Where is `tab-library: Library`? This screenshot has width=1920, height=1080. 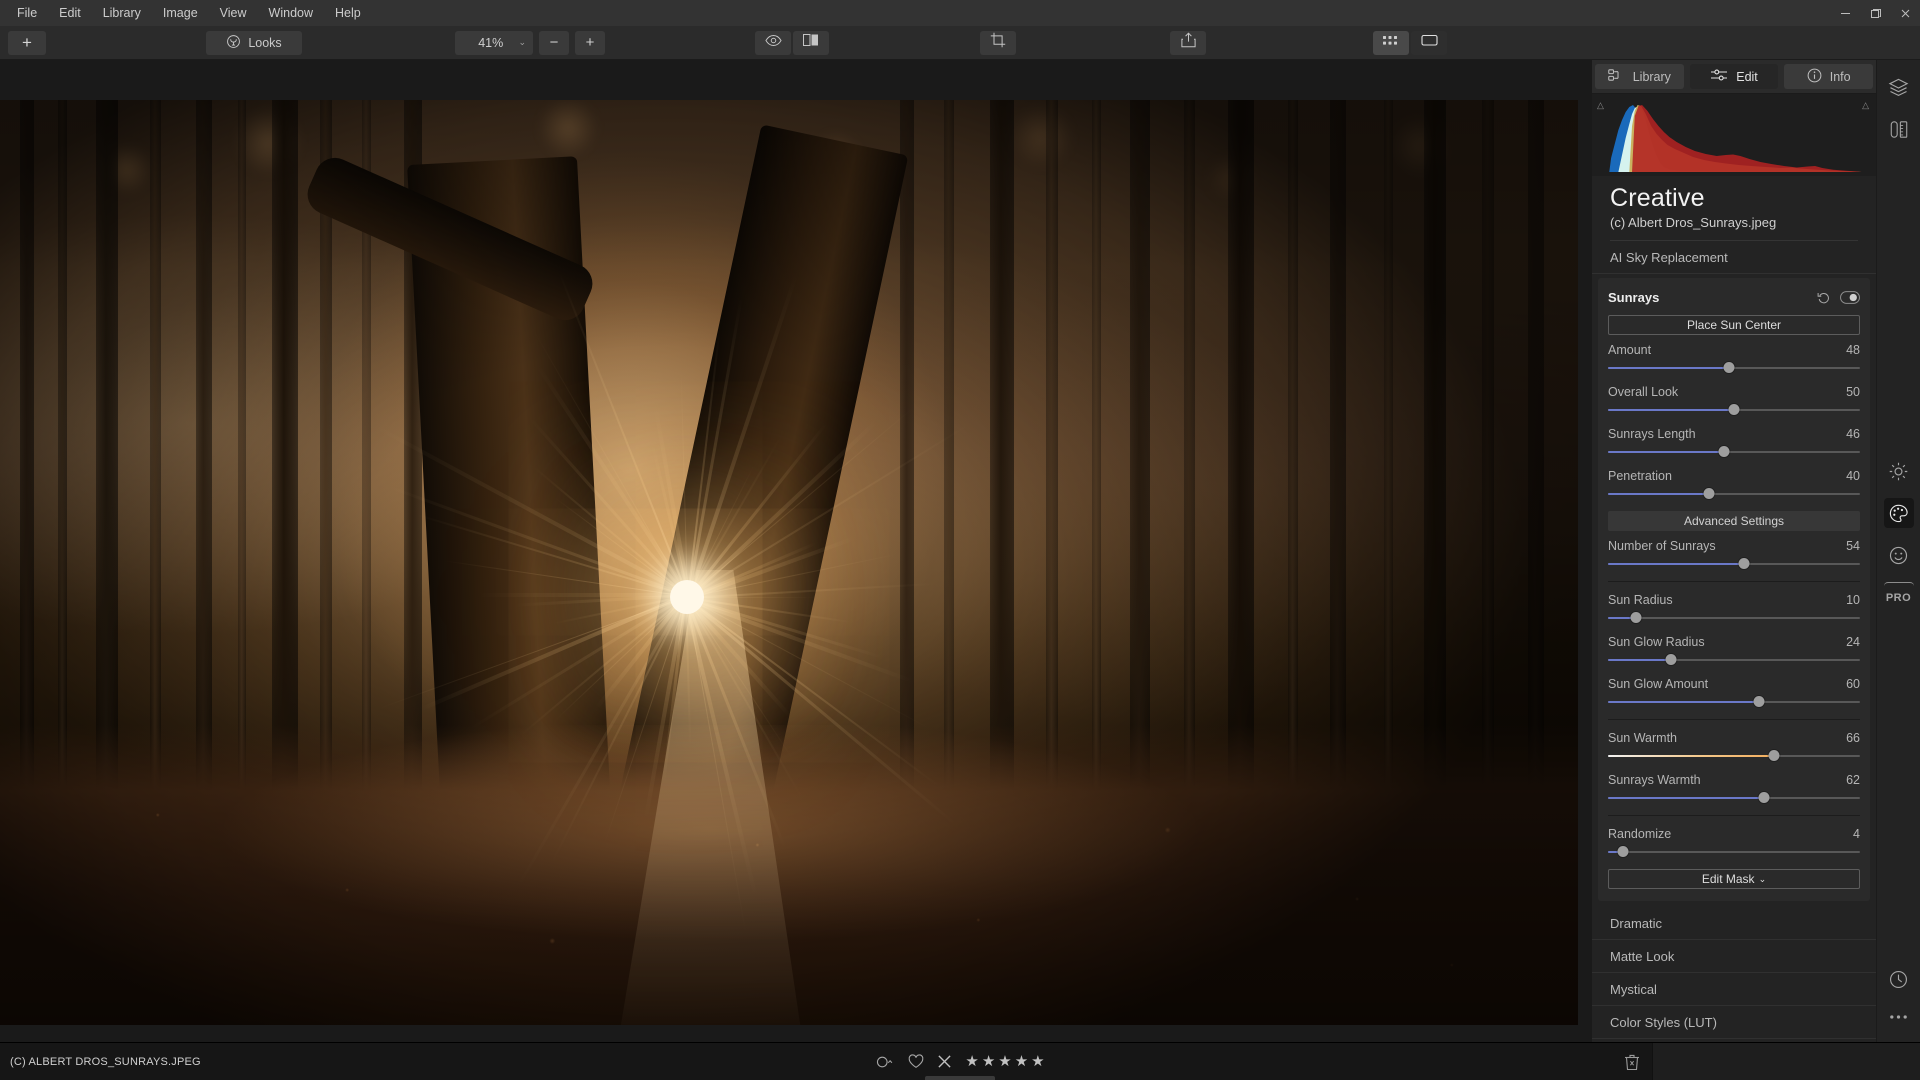
tab-library: Library is located at coordinates (1639, 76).